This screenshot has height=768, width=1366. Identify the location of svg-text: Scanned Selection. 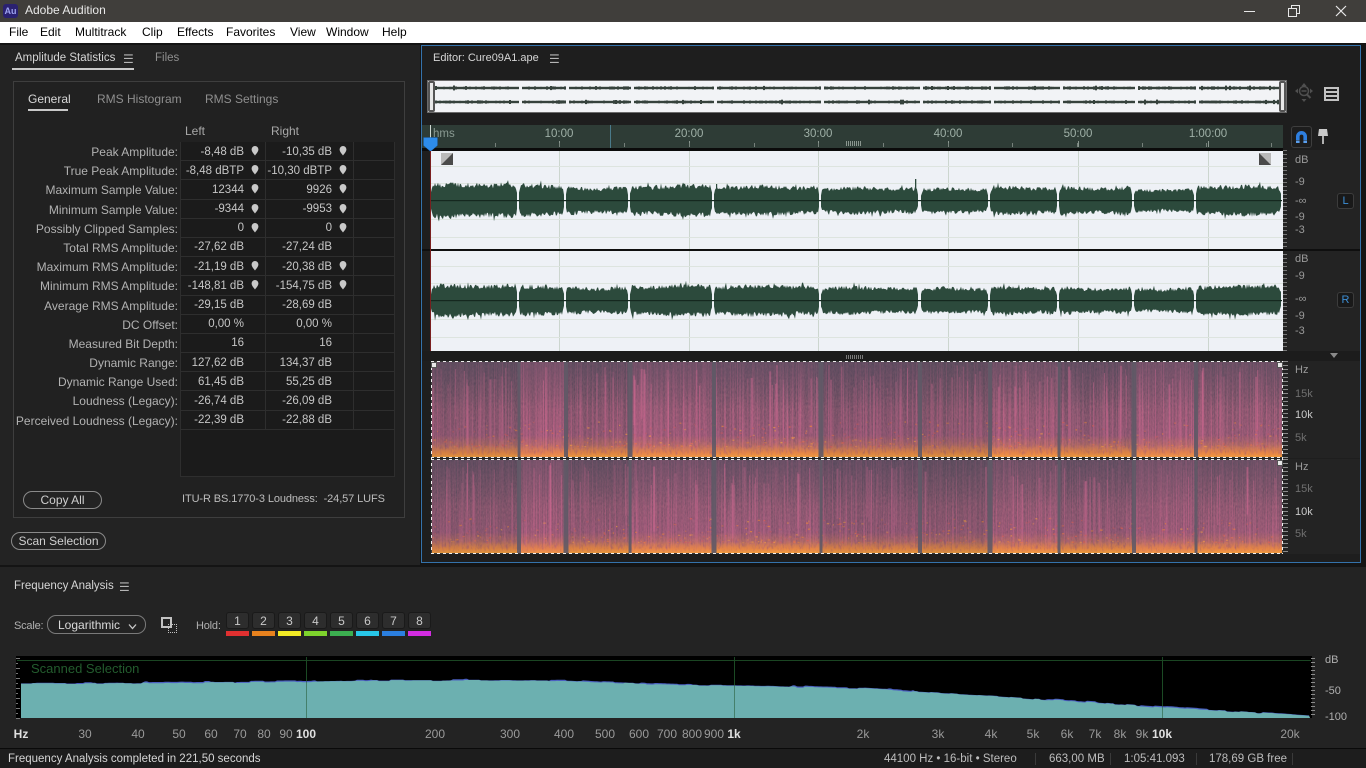
(85, 668).